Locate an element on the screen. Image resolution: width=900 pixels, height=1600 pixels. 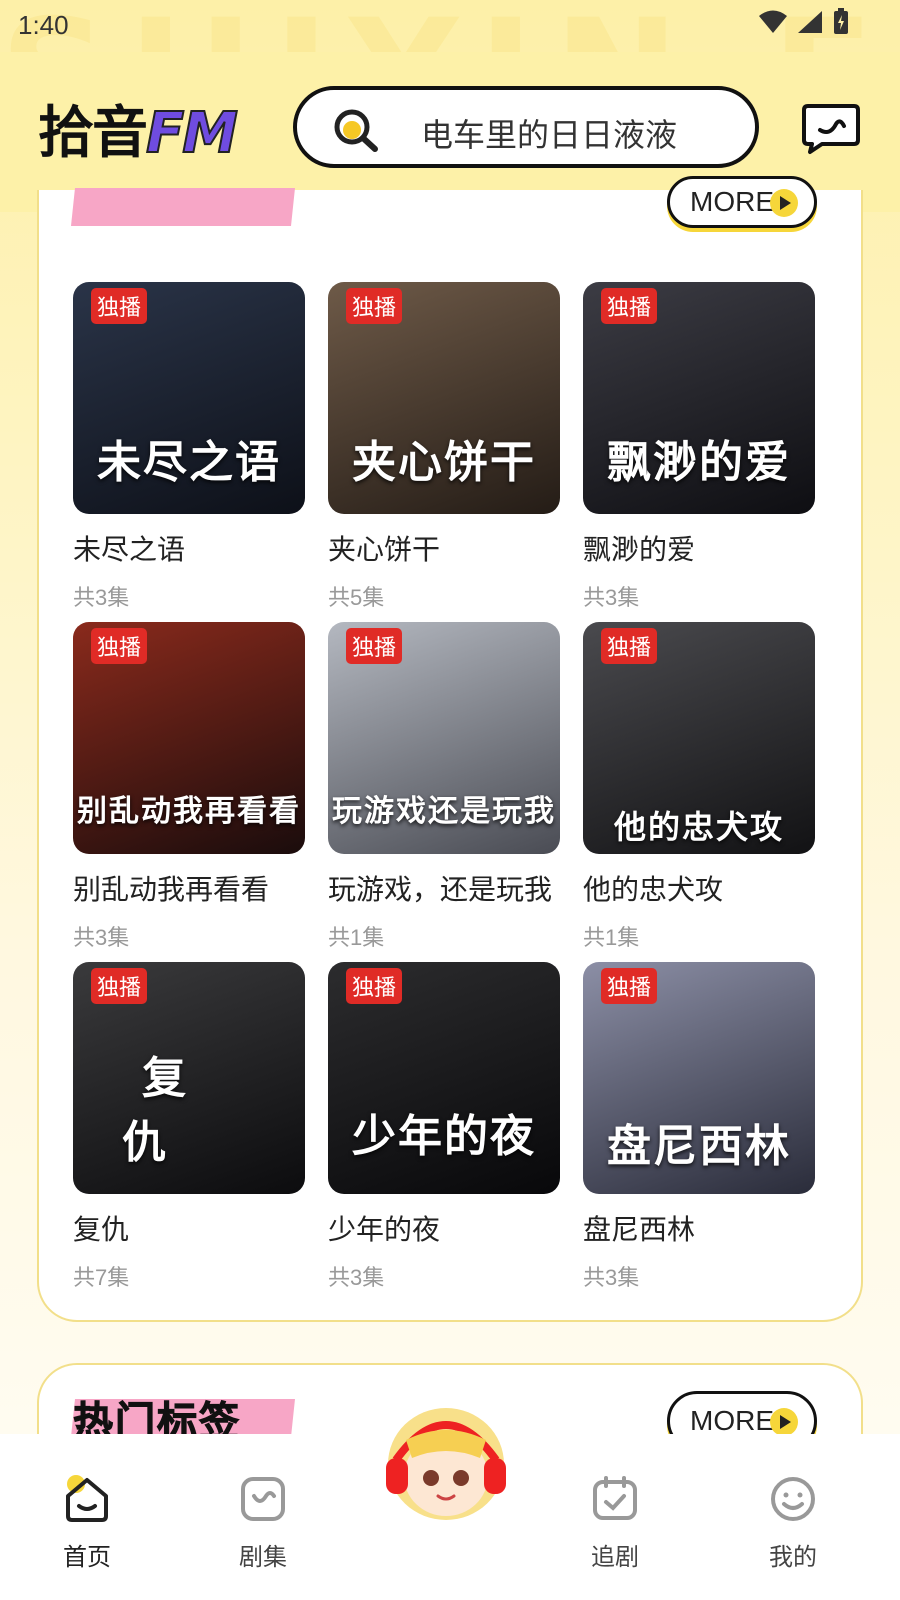
drama-item: 独播 他的忠犬攻 他的忠犬攻 共1集 is located at coordinates (699, 787).